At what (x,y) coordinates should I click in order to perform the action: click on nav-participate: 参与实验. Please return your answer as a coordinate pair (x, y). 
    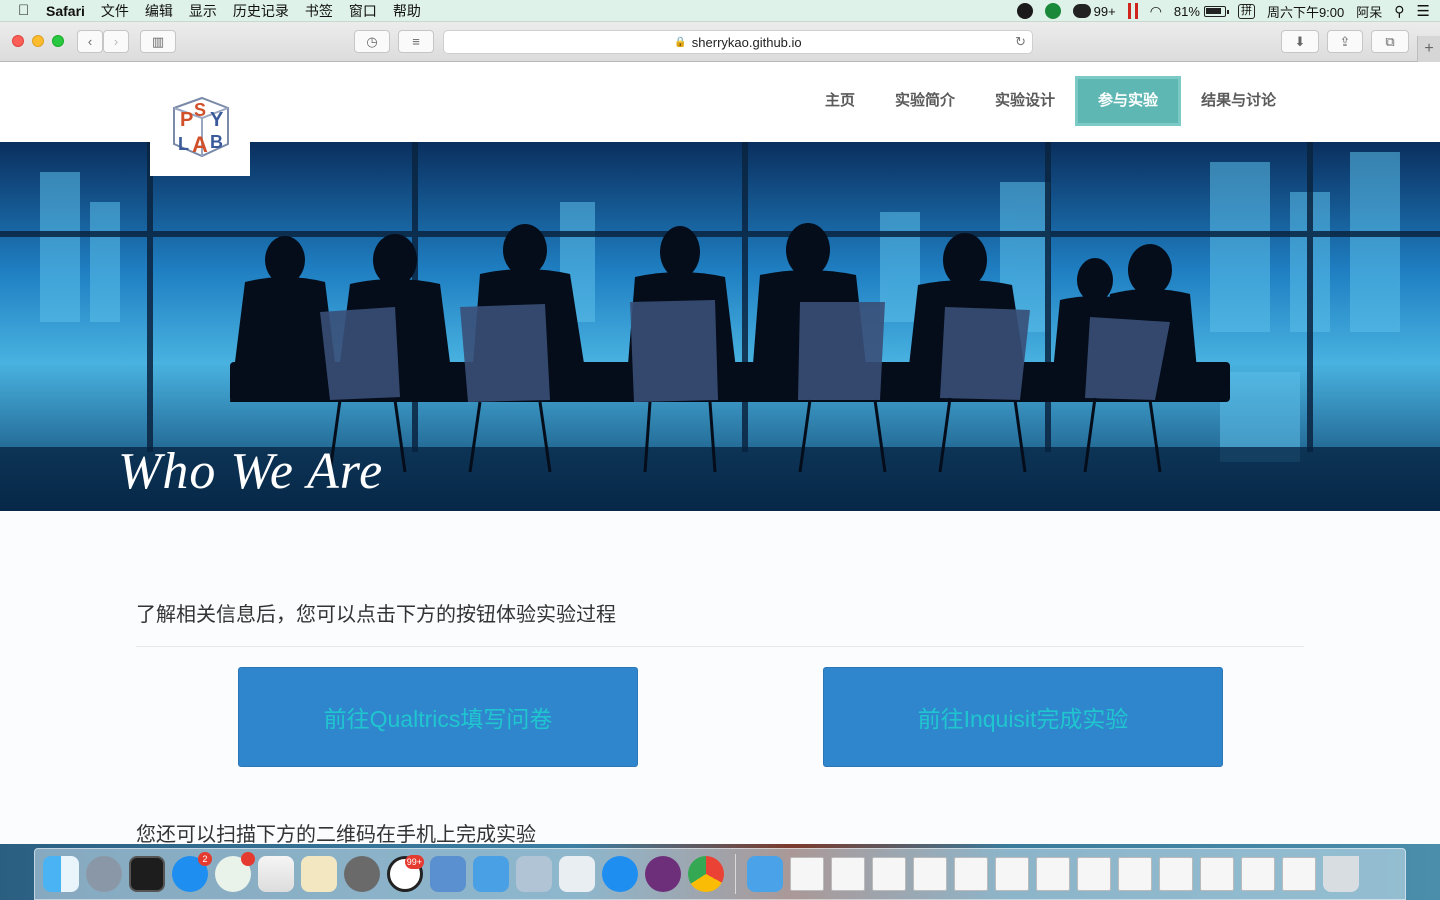
    Looking at the image, I should click on (1128, 101).